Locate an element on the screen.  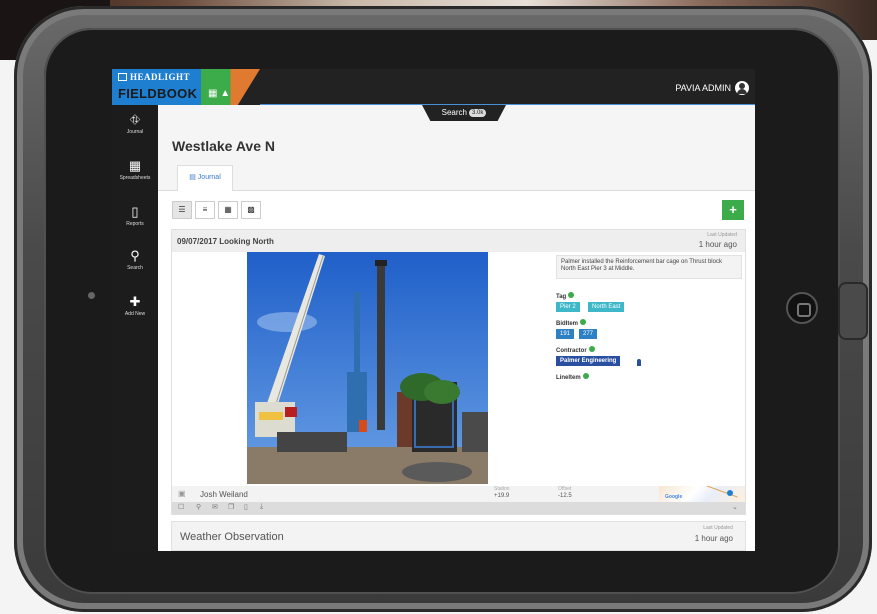
sidebar-item-spreadsheets: ▦ Spreadsheets is located at coordinates (135, 170).